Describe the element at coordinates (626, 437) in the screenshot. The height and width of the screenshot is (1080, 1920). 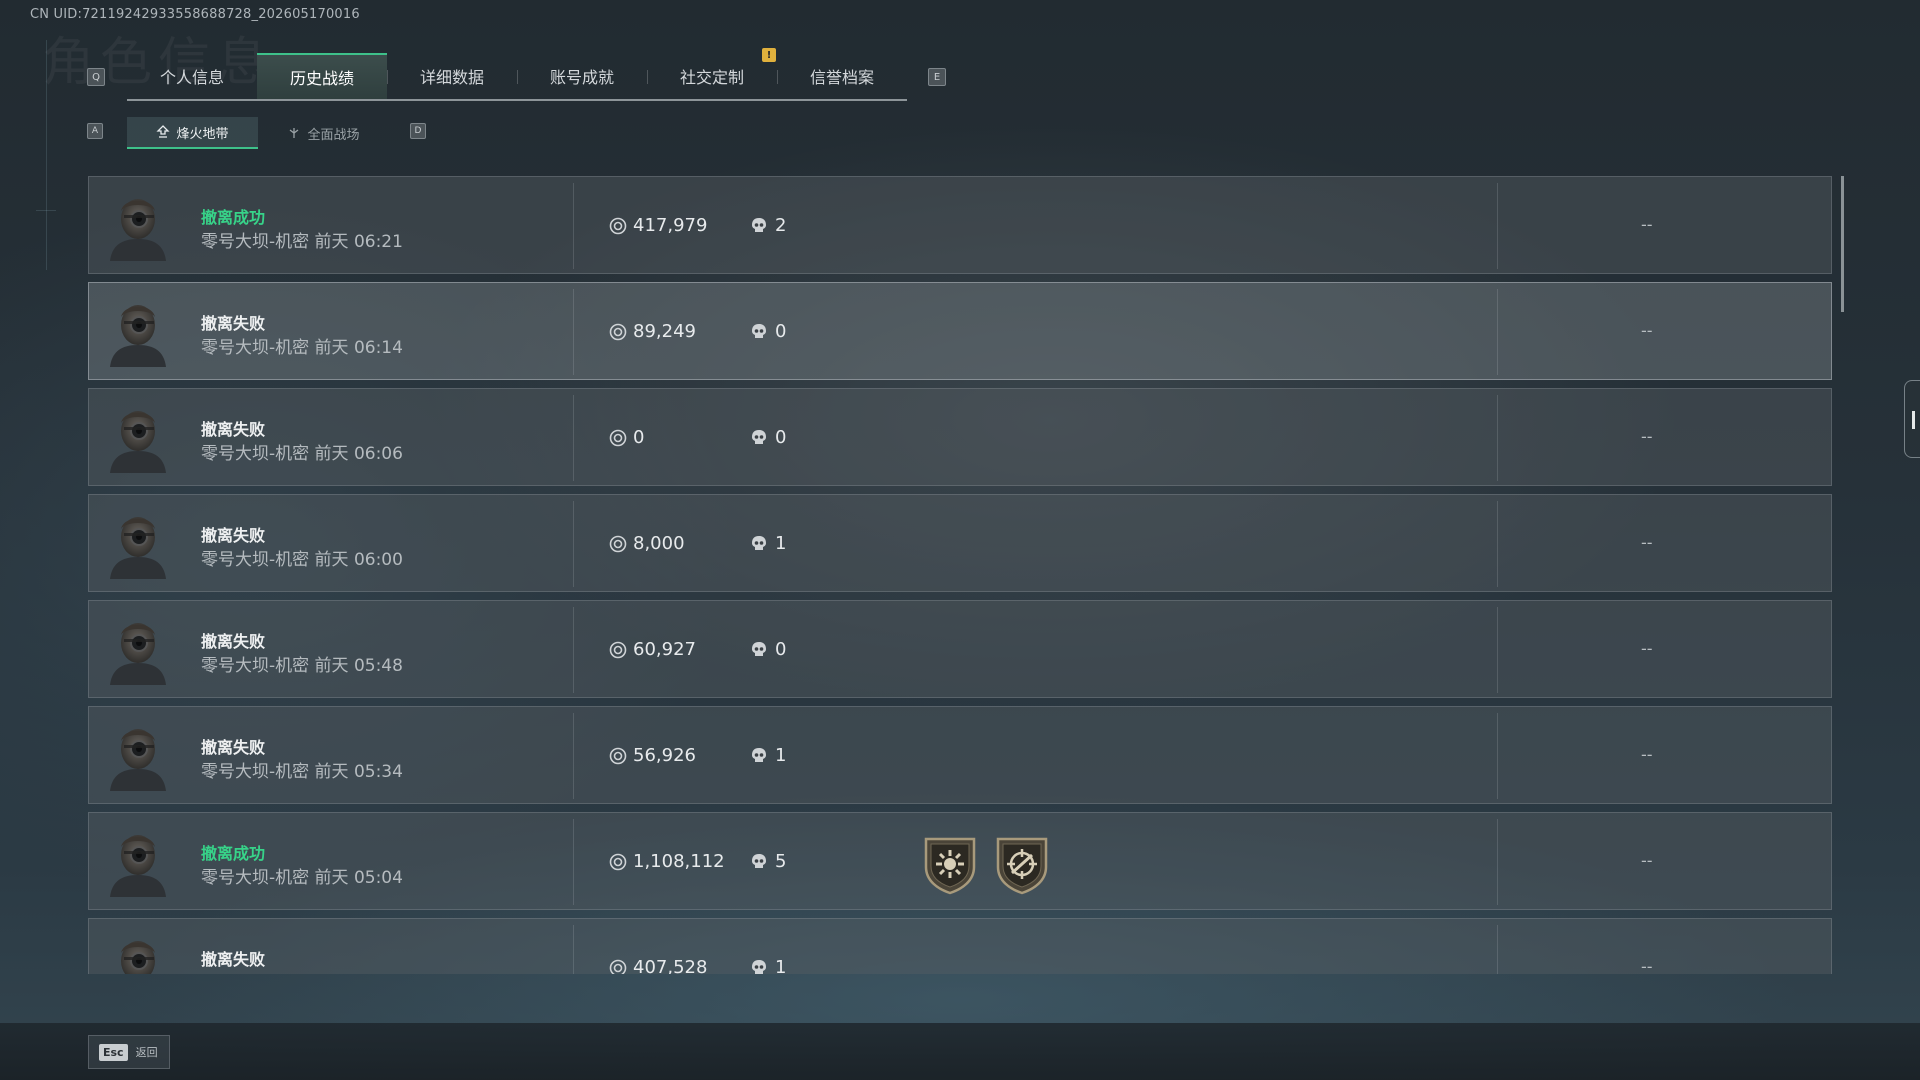
I see `loot-value: 0` at that location.